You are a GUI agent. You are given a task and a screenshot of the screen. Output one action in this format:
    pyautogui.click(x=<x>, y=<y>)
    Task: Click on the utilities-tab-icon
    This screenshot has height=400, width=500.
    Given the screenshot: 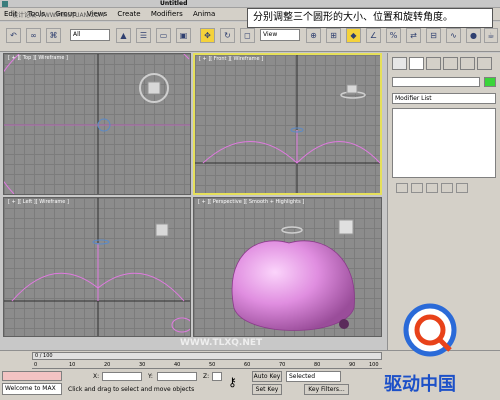 What is the action you would take?
    pyautogui.click(x=484, y=63)
    